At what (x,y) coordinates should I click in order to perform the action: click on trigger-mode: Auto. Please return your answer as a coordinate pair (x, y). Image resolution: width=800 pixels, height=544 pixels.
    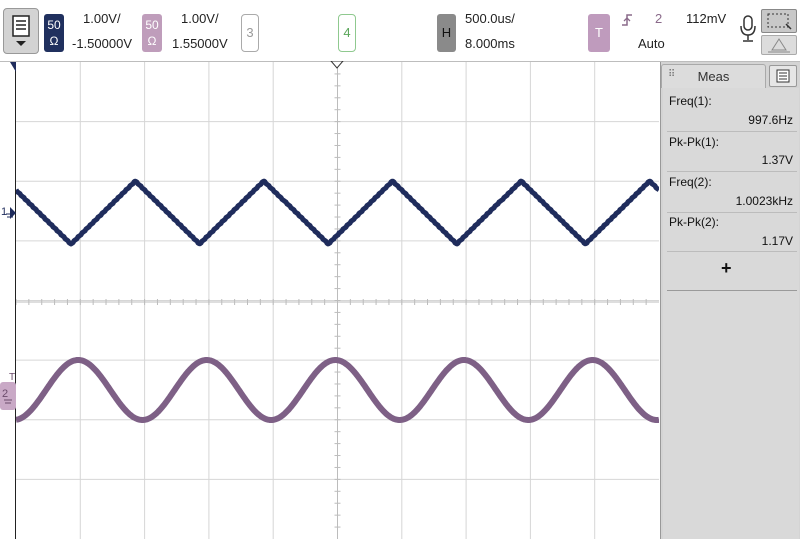
    Looking at the image, I should click on (651, 43).